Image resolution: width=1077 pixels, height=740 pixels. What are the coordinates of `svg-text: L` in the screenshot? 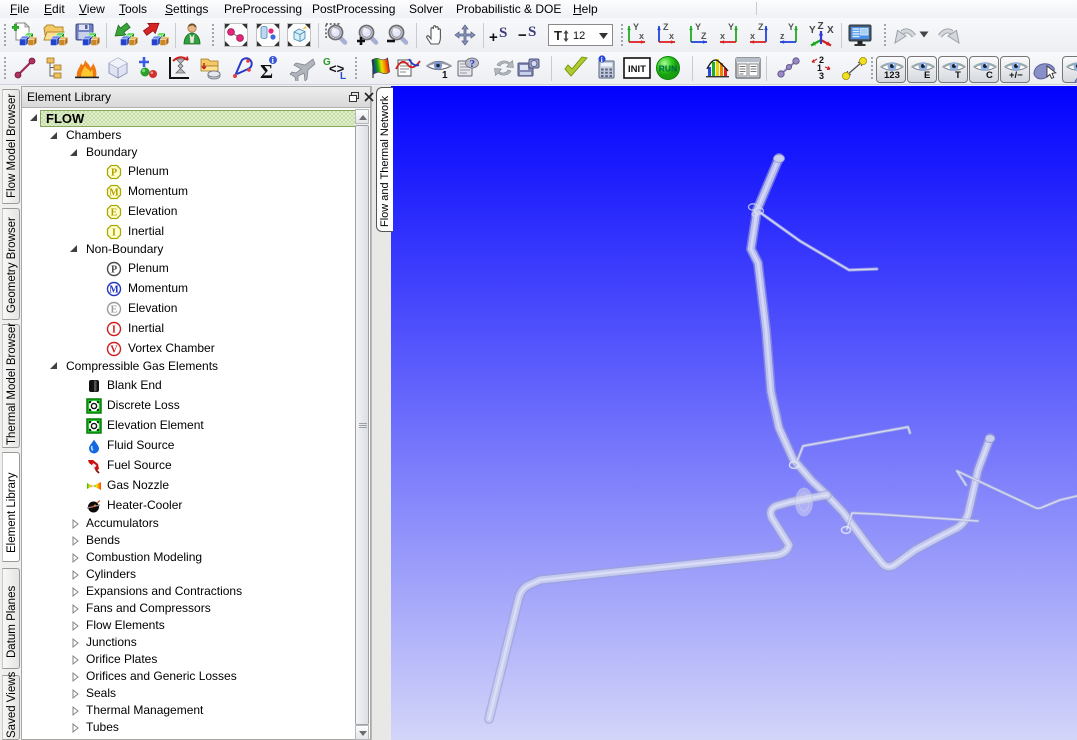 It's located at (343, 75).